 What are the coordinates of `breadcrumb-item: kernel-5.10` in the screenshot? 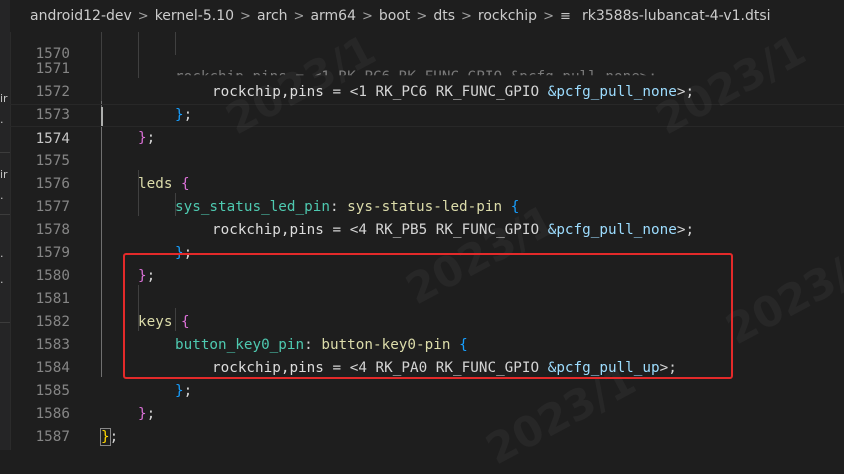 It's located at (194, 16).